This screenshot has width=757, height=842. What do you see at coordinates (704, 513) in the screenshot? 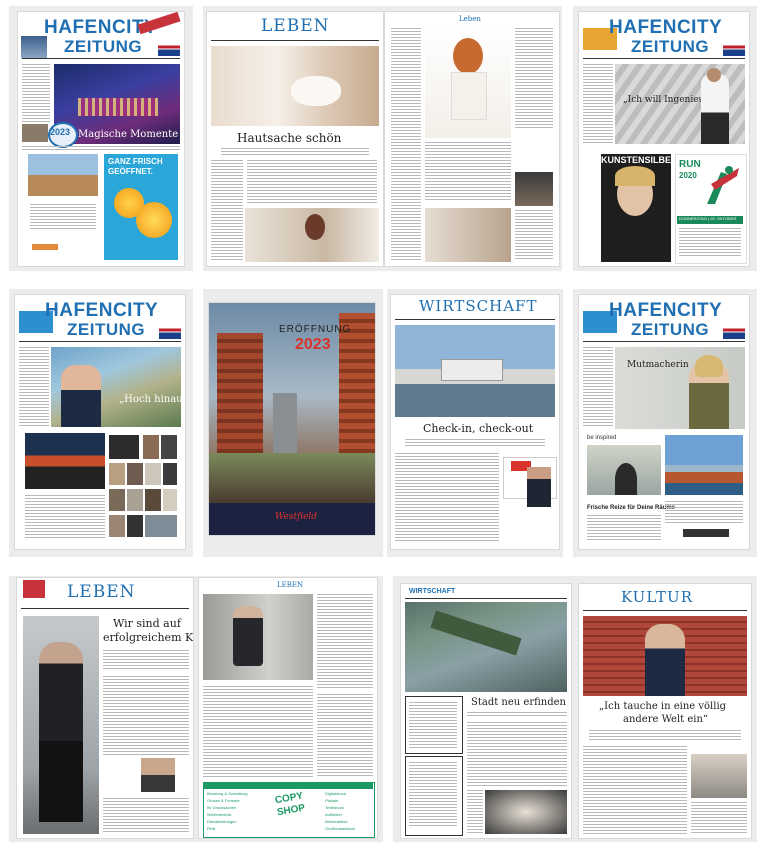
I see `ad-text-right` at bounding box center [704, 513].